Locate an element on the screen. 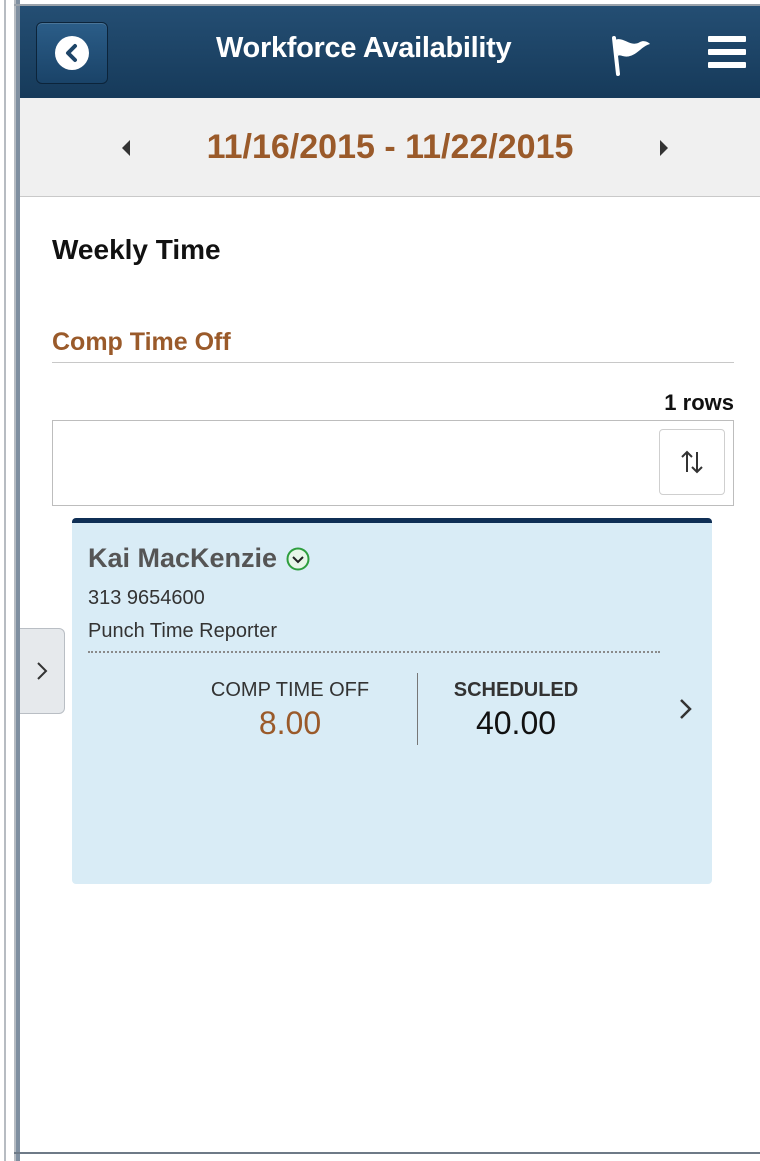 The width and height of the screenshot is (760, 1161). back-button is located at coordinates (72, 53).